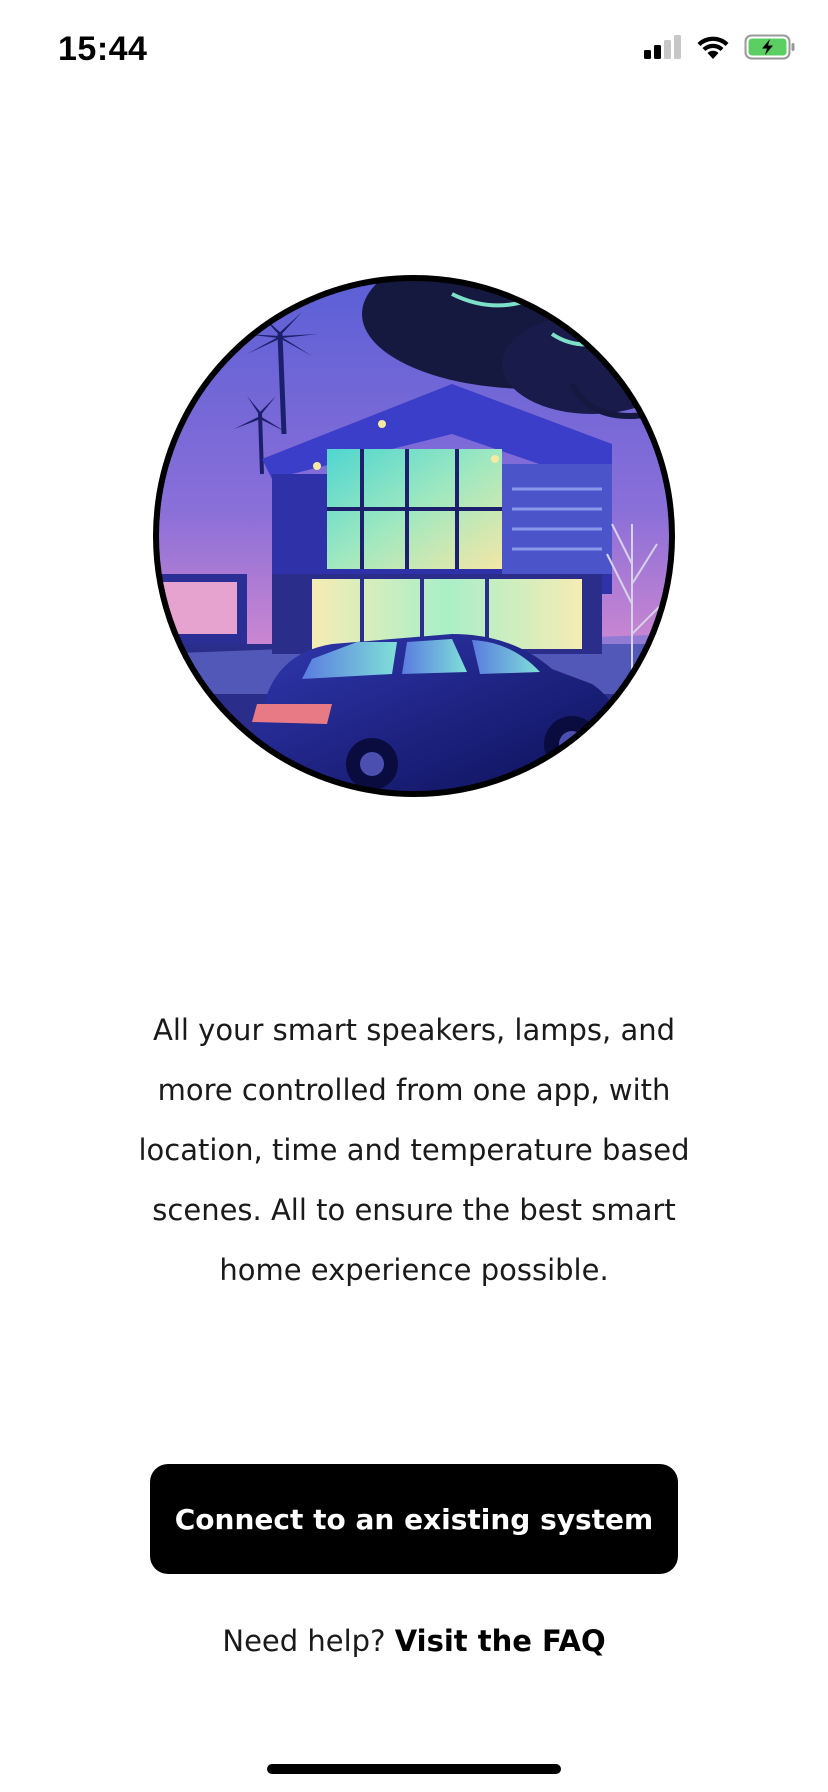 This screenshot has width=828, height=1792. What do you see at coordinates (304, 1641) in the screenshot?
I see `help-prefix: Need help?` at bounding box center [304, 1641].